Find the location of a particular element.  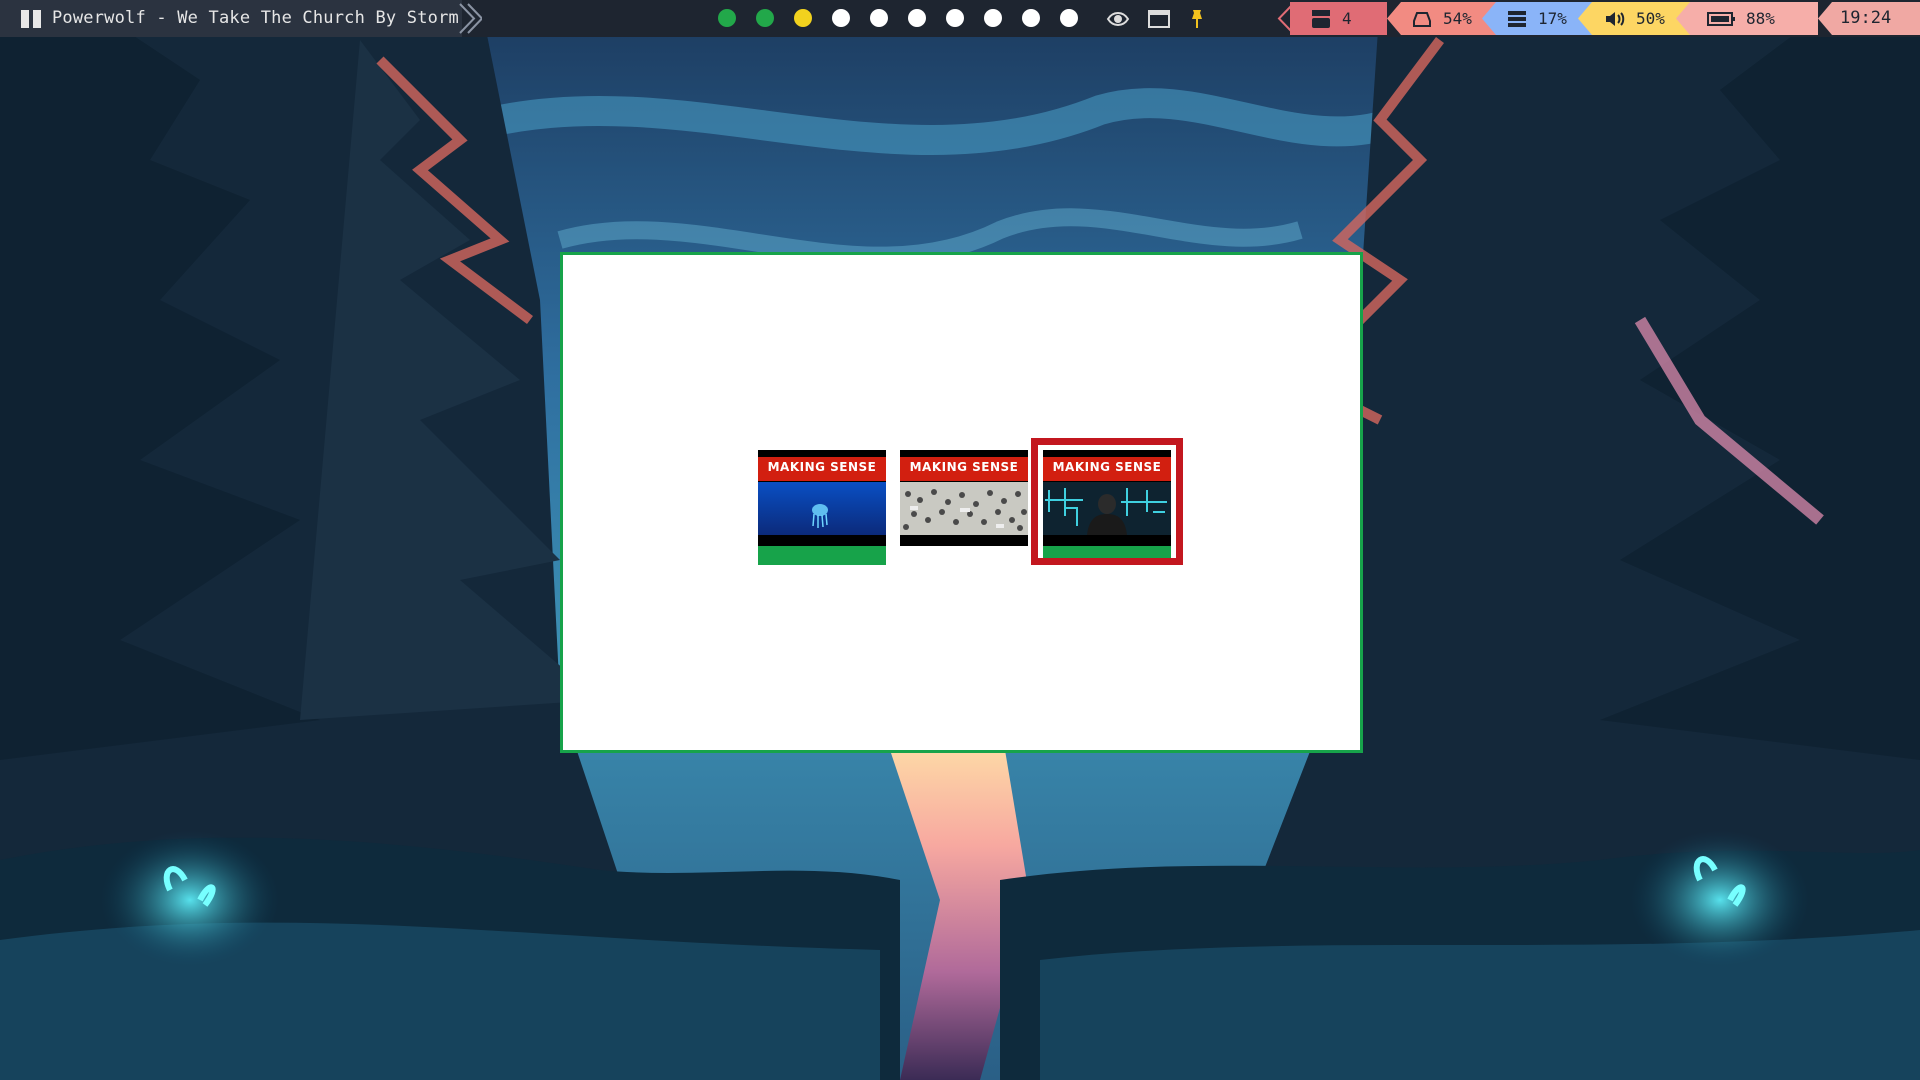

youtube-icon is located at coordinates (1321, 18).